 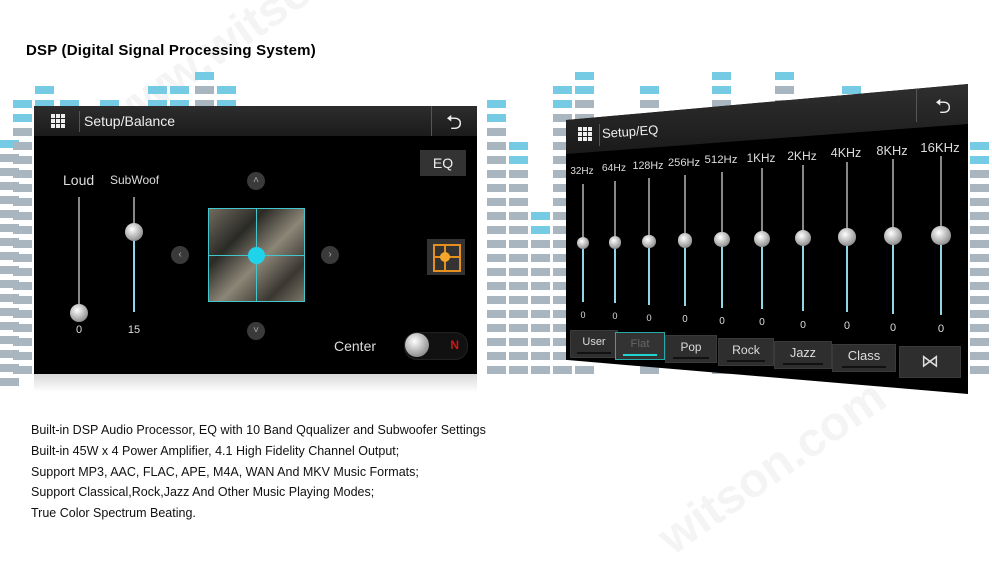 I want to click on balance-reset-icon, so click(x=446, y=257).